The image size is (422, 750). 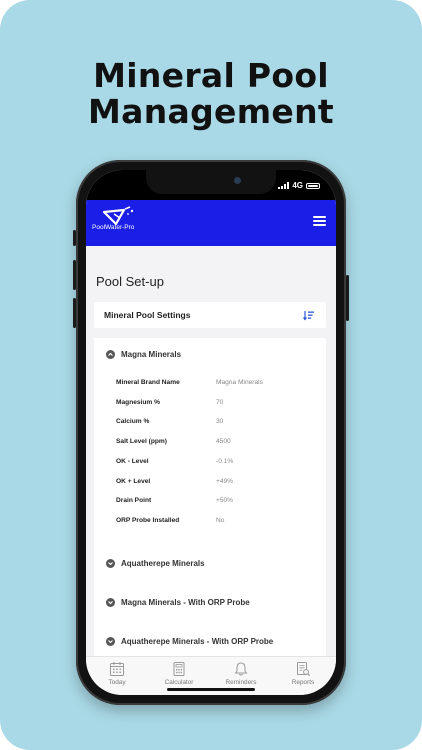 What do you see at coordinates (117, 682) in the screenshot?
I see `tab-label: Today` at bounding box center [117, 682].